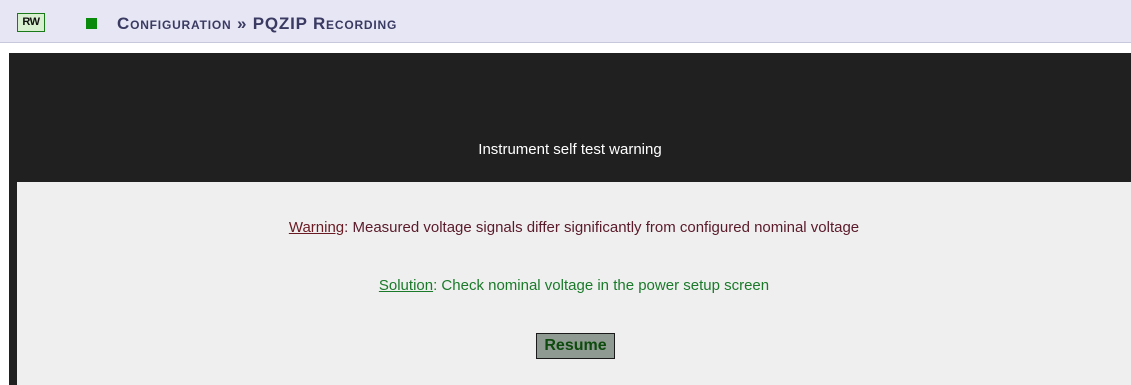  What do you see at coordinates (257, 23) in the screenshot?
I see `page-title: Configuration » PQZIP Recording` at bounding box center [257, 23].